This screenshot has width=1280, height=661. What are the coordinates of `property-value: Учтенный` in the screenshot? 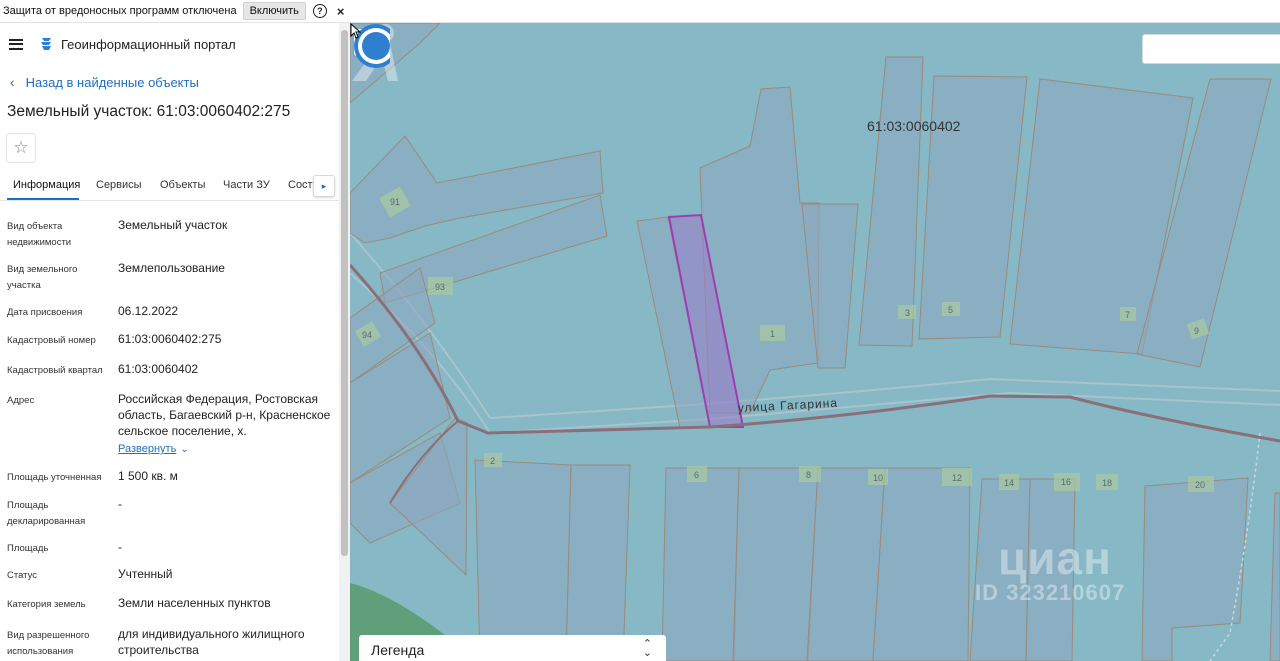 It's located at (145, 574).